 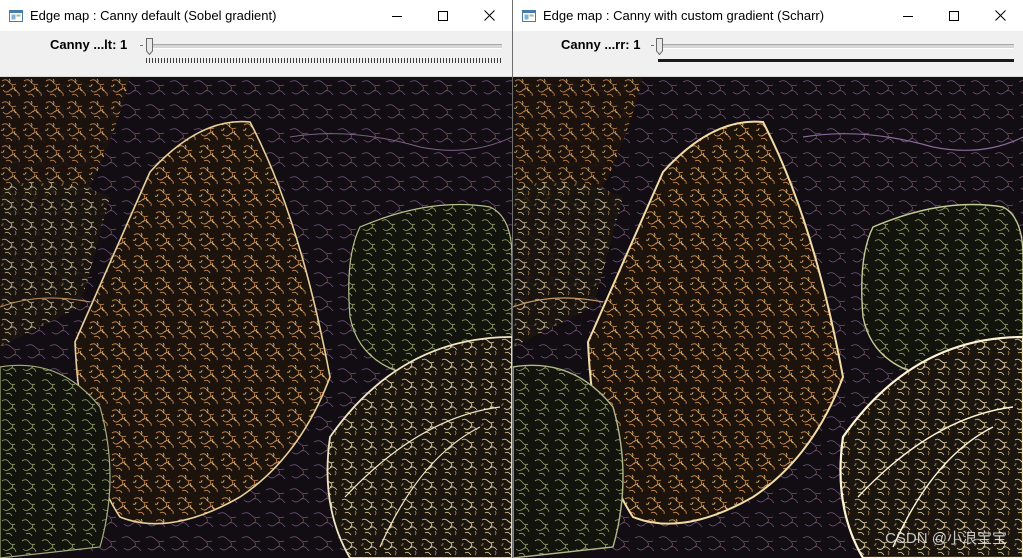 What do you see at coordinates (946, 538) in the screenshot?
I see `watermark-text: CSDN @小浪宝宝` at bounding box center [946, 538].